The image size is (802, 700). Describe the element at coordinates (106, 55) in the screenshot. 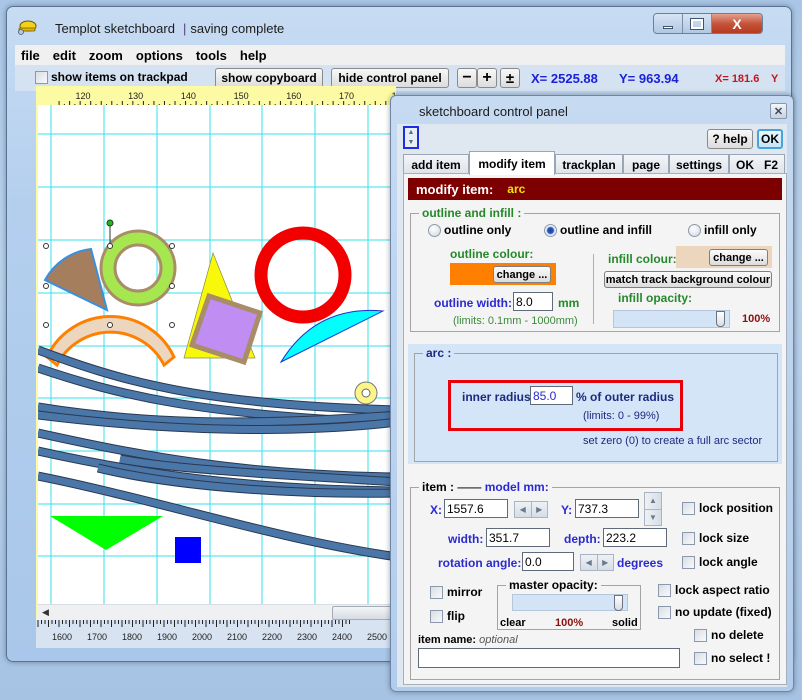

I see `menu-zoom: zoom` at that location.